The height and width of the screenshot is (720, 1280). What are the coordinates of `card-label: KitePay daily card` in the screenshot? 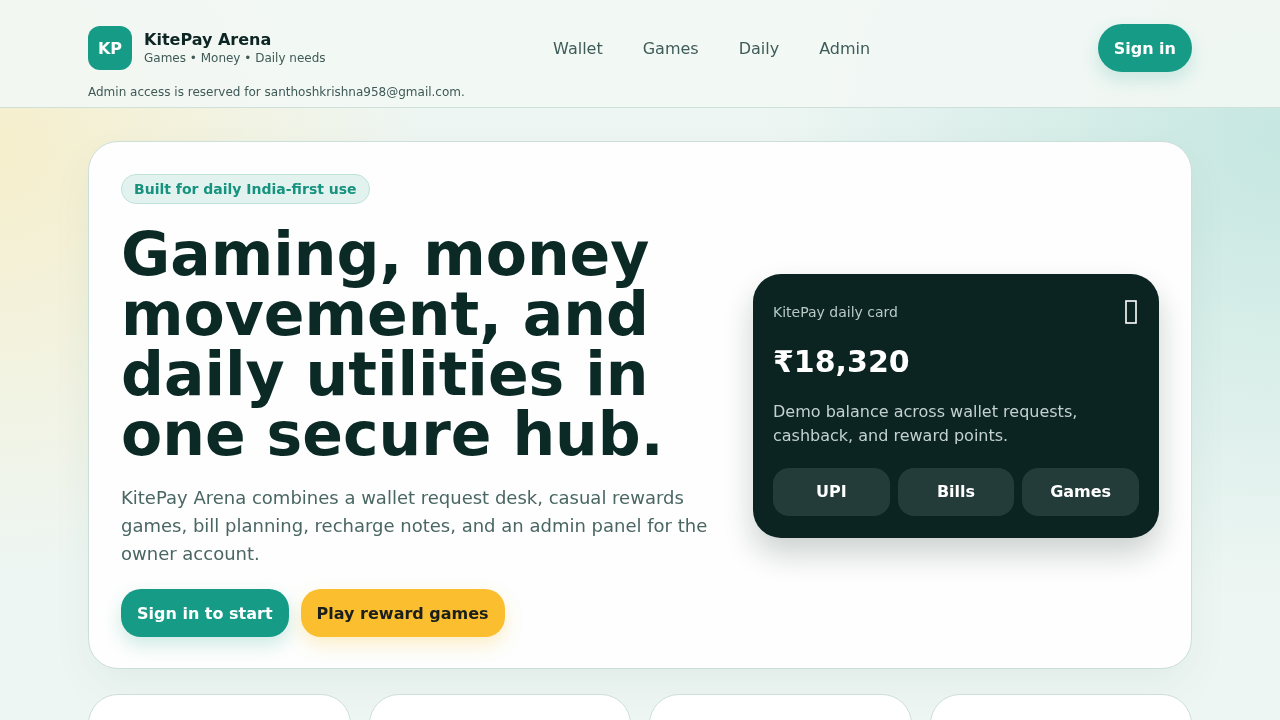 It's located at (835, 311).